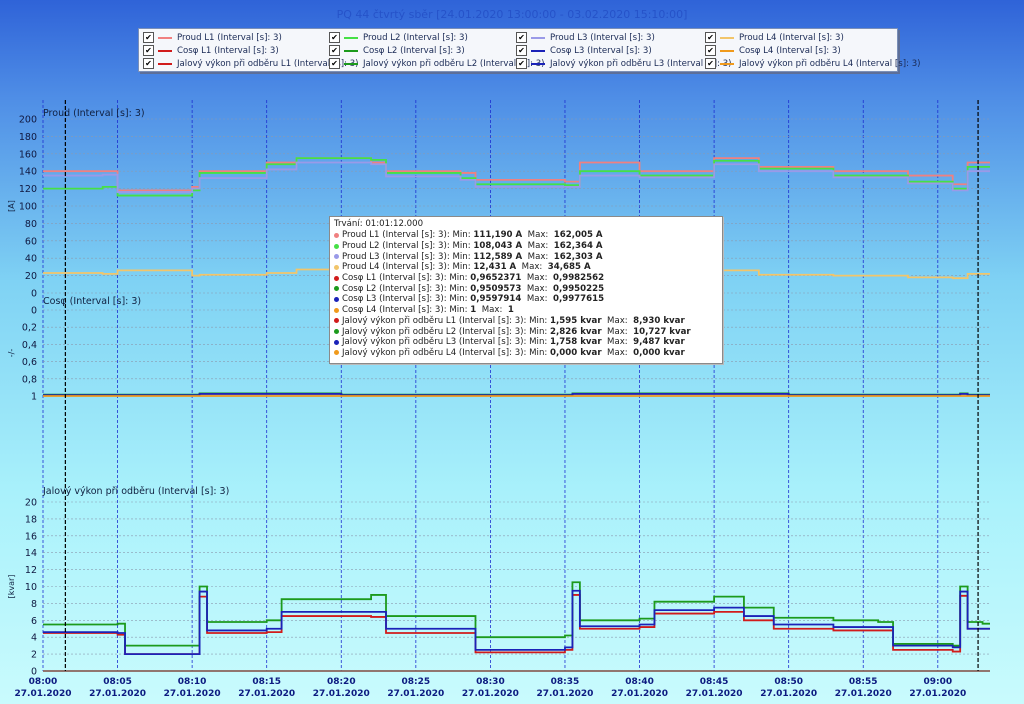 The image size is (1024, 704). I want to click on tooltip-series-name: Cosφ L3 (Interval [s]: 3): Min:, so click(406, 299).